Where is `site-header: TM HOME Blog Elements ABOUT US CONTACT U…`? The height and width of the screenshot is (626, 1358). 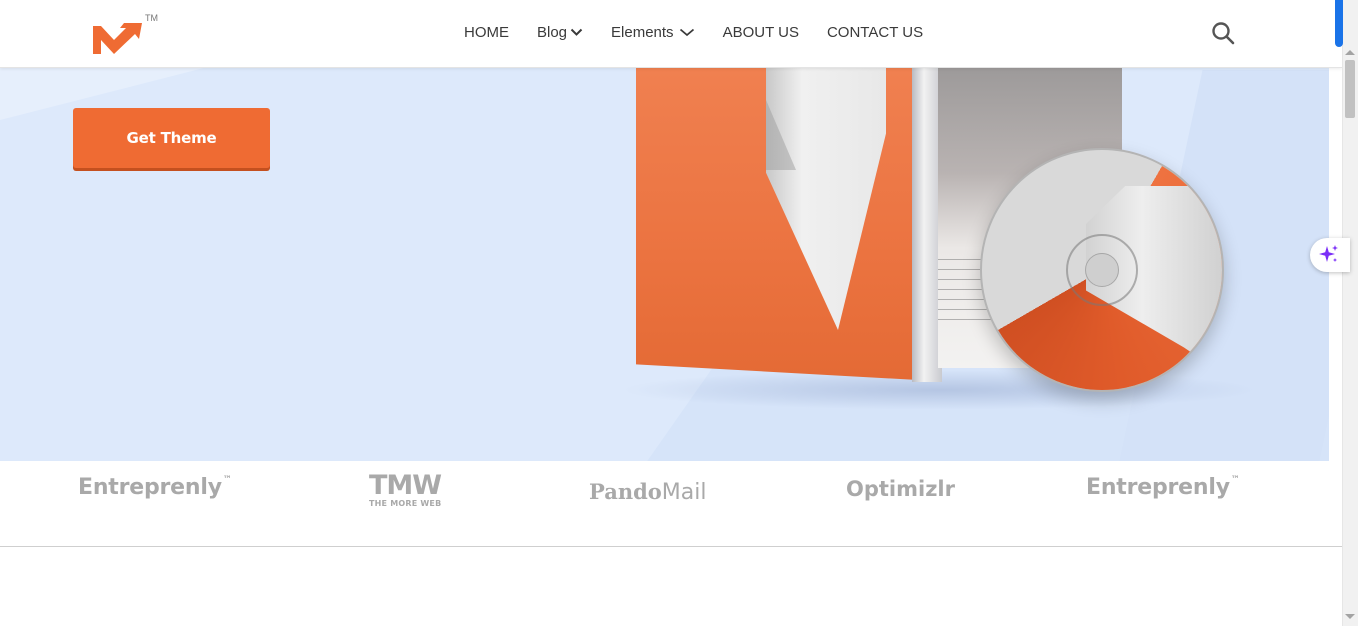
site-header: TM HOME Blog Elements ABOUT US CONTACT U… is located at coordinates (671, 34).